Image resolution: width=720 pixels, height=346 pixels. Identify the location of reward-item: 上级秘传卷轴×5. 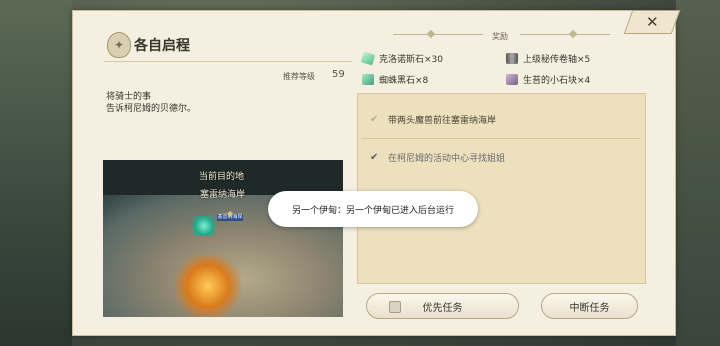
(548, 58).